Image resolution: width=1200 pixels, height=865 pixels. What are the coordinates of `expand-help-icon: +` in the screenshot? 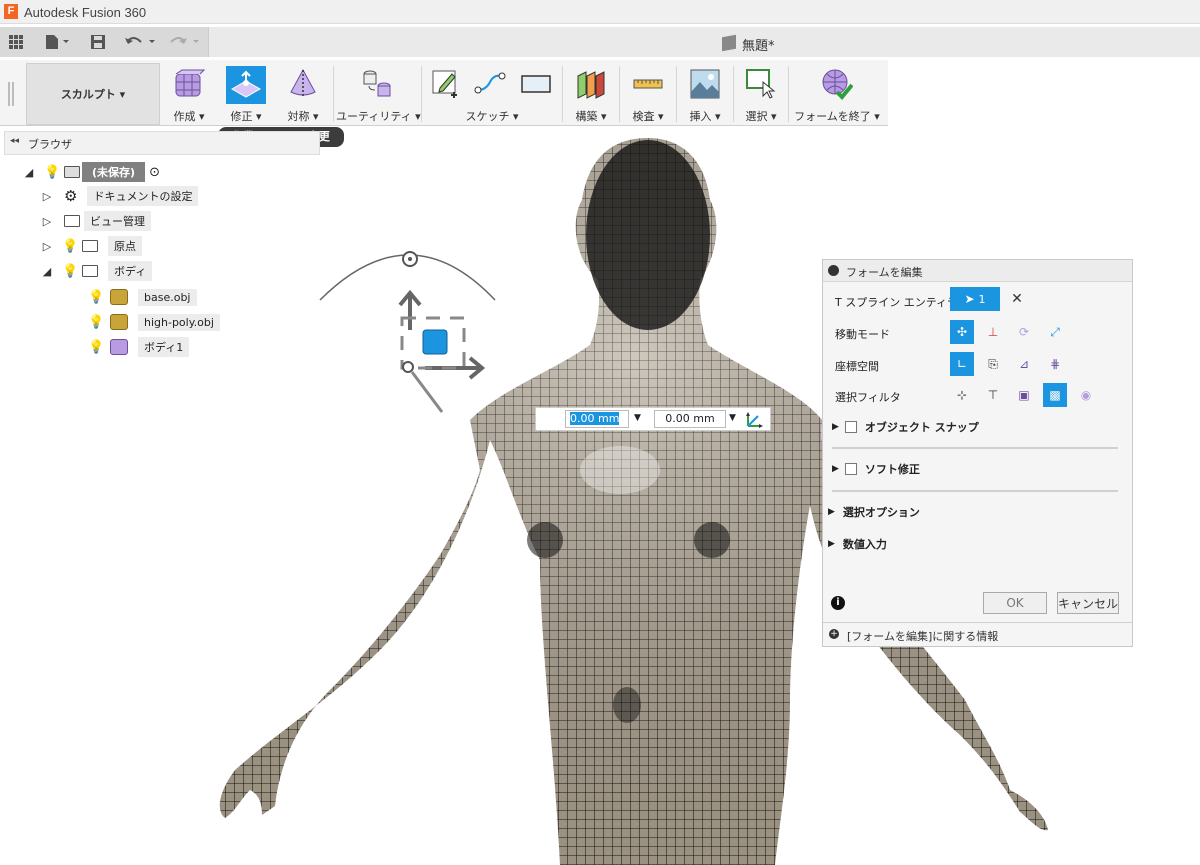 It's located at (834, 634).